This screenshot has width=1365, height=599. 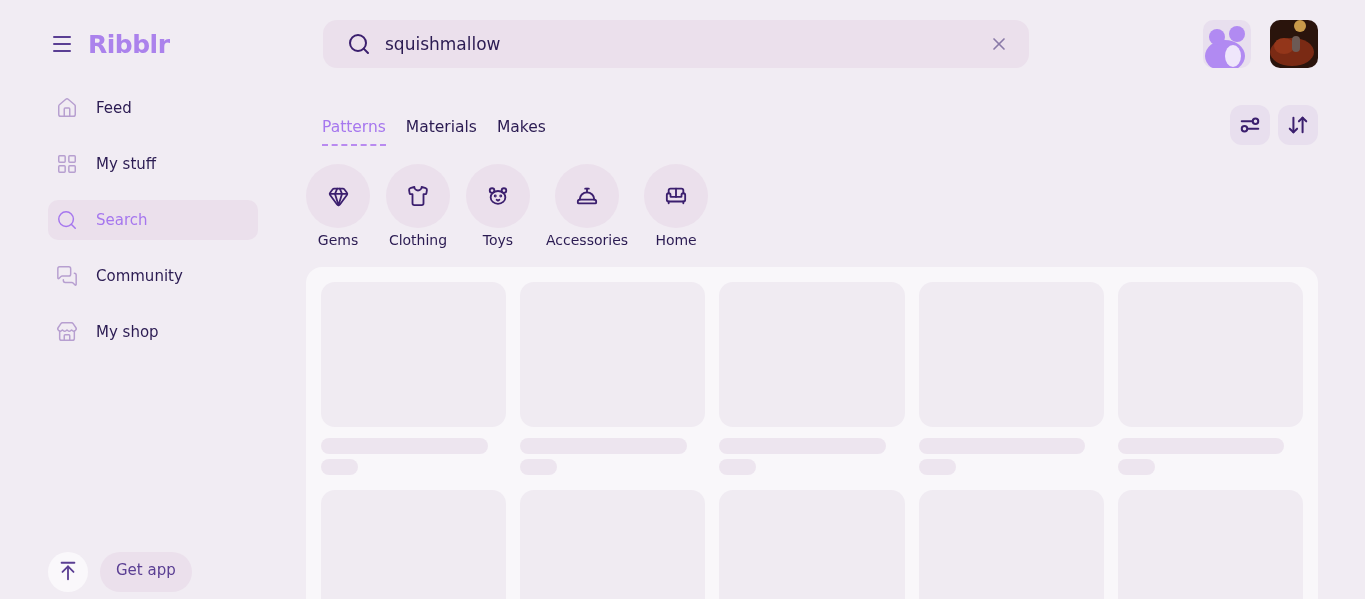 I want to click on chat-bubbles-icon, so click(x=67, y=276).